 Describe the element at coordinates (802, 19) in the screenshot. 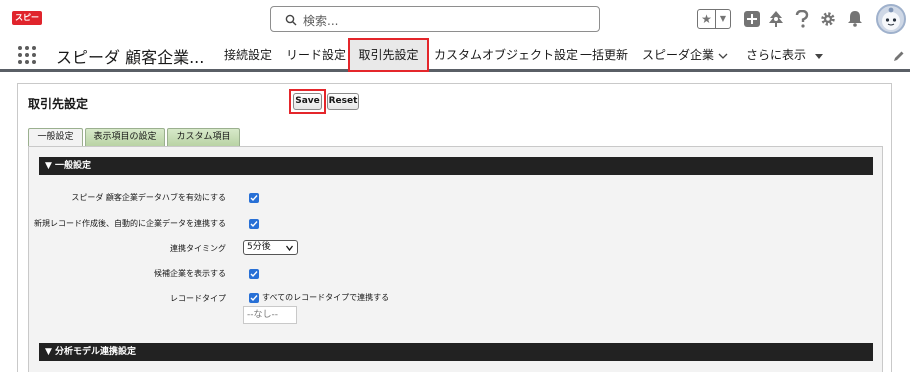

I see `help-icon` at that location.